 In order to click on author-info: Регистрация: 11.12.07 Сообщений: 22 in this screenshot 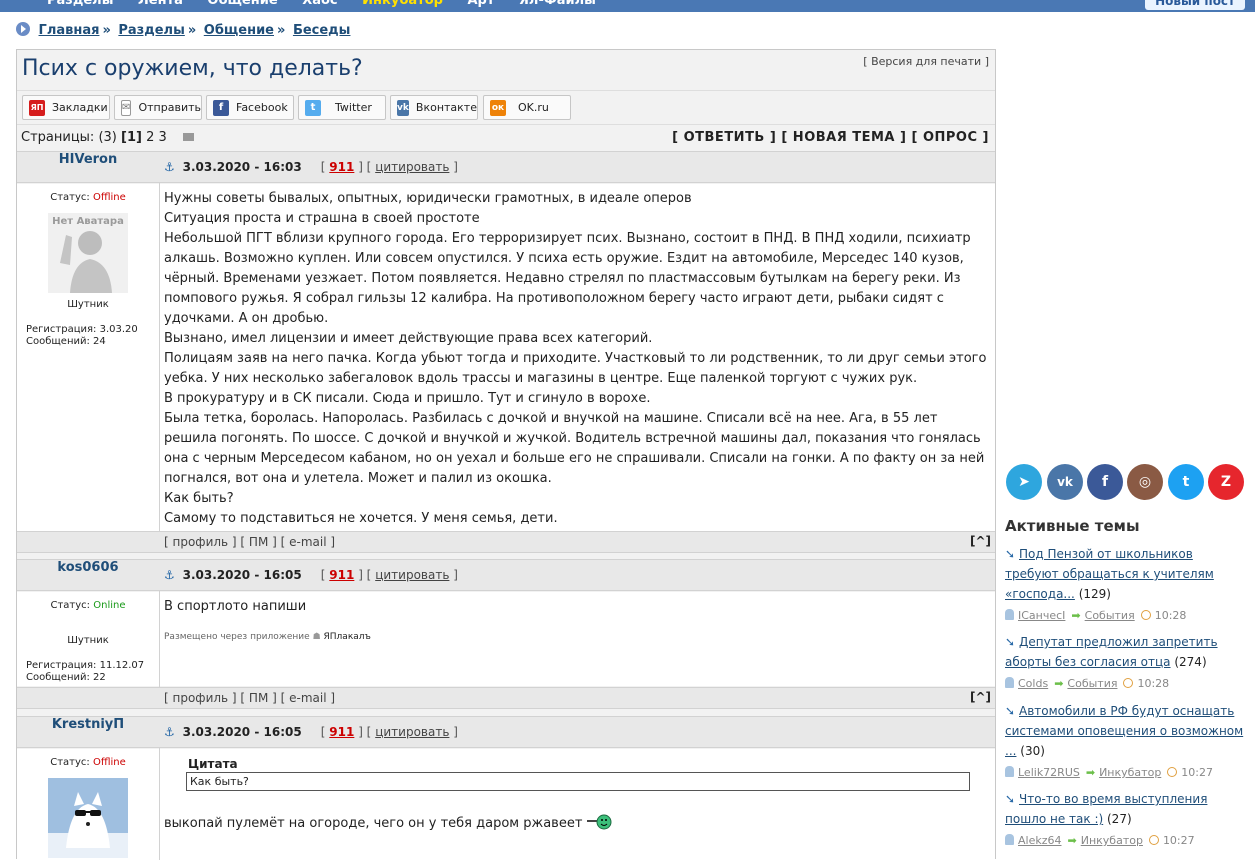, I will do `click(88, 672)`.